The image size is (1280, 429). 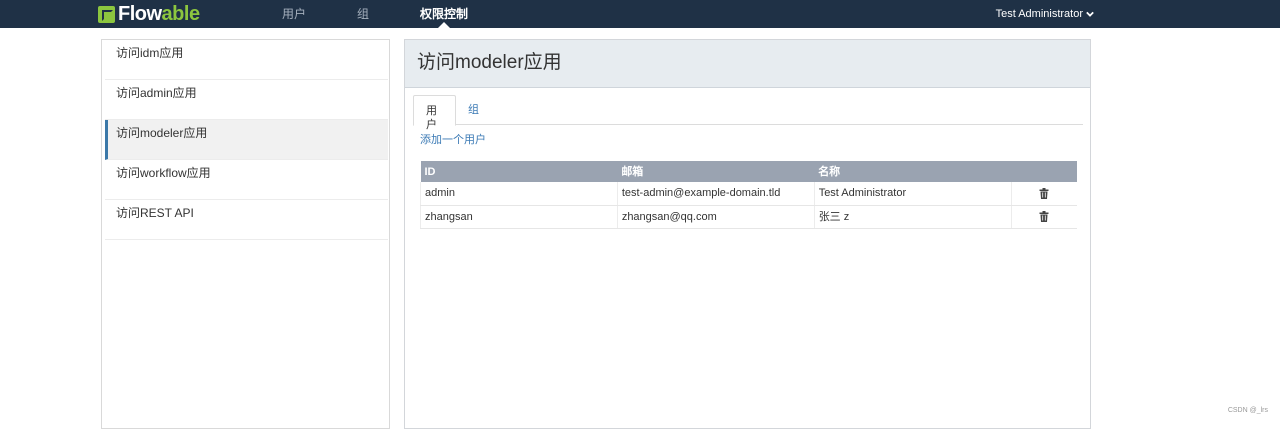 What do you see at coordinates (246, 100) in the screenshot?
I see `privilege-item-admin: 访问admin应用` at bounding box center [246, 100].